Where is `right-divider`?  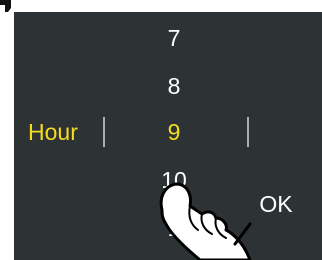 right-divider is located at coordinates (248, 132).